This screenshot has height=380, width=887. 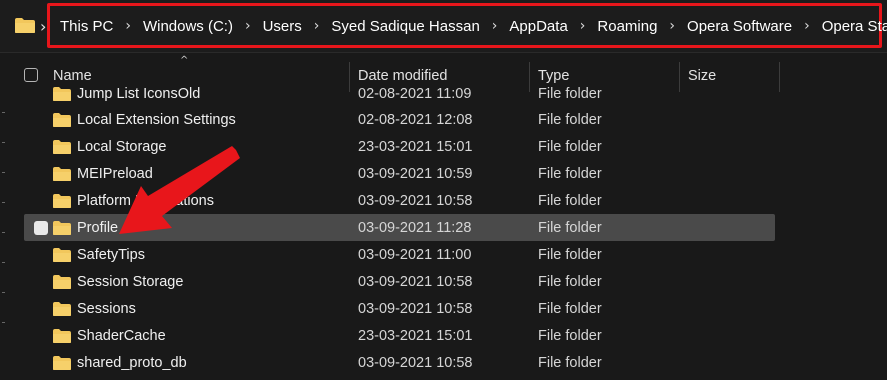 I want to click on file-date: 03-09-2021 11:00, so click(x=415, y=255).